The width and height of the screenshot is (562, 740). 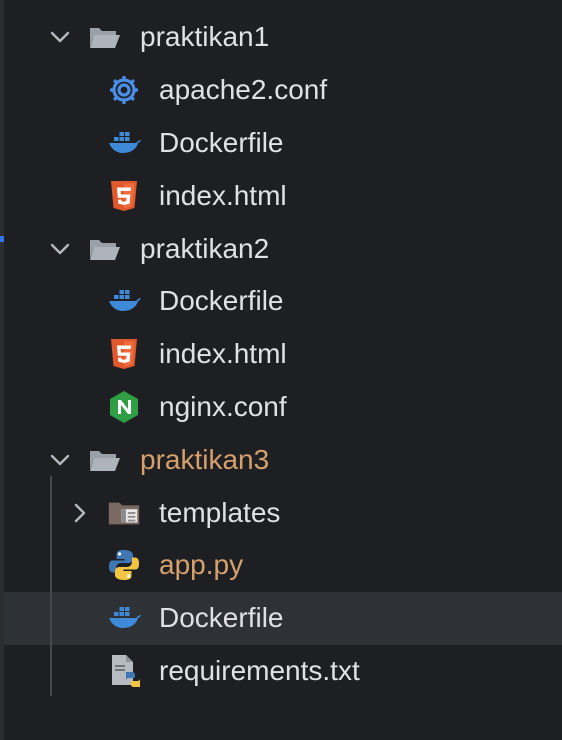 What do you see at coordinates (283, 512) in the screenshot?
I see `tree-folder-row: templates` at bounding box center [283, 512].